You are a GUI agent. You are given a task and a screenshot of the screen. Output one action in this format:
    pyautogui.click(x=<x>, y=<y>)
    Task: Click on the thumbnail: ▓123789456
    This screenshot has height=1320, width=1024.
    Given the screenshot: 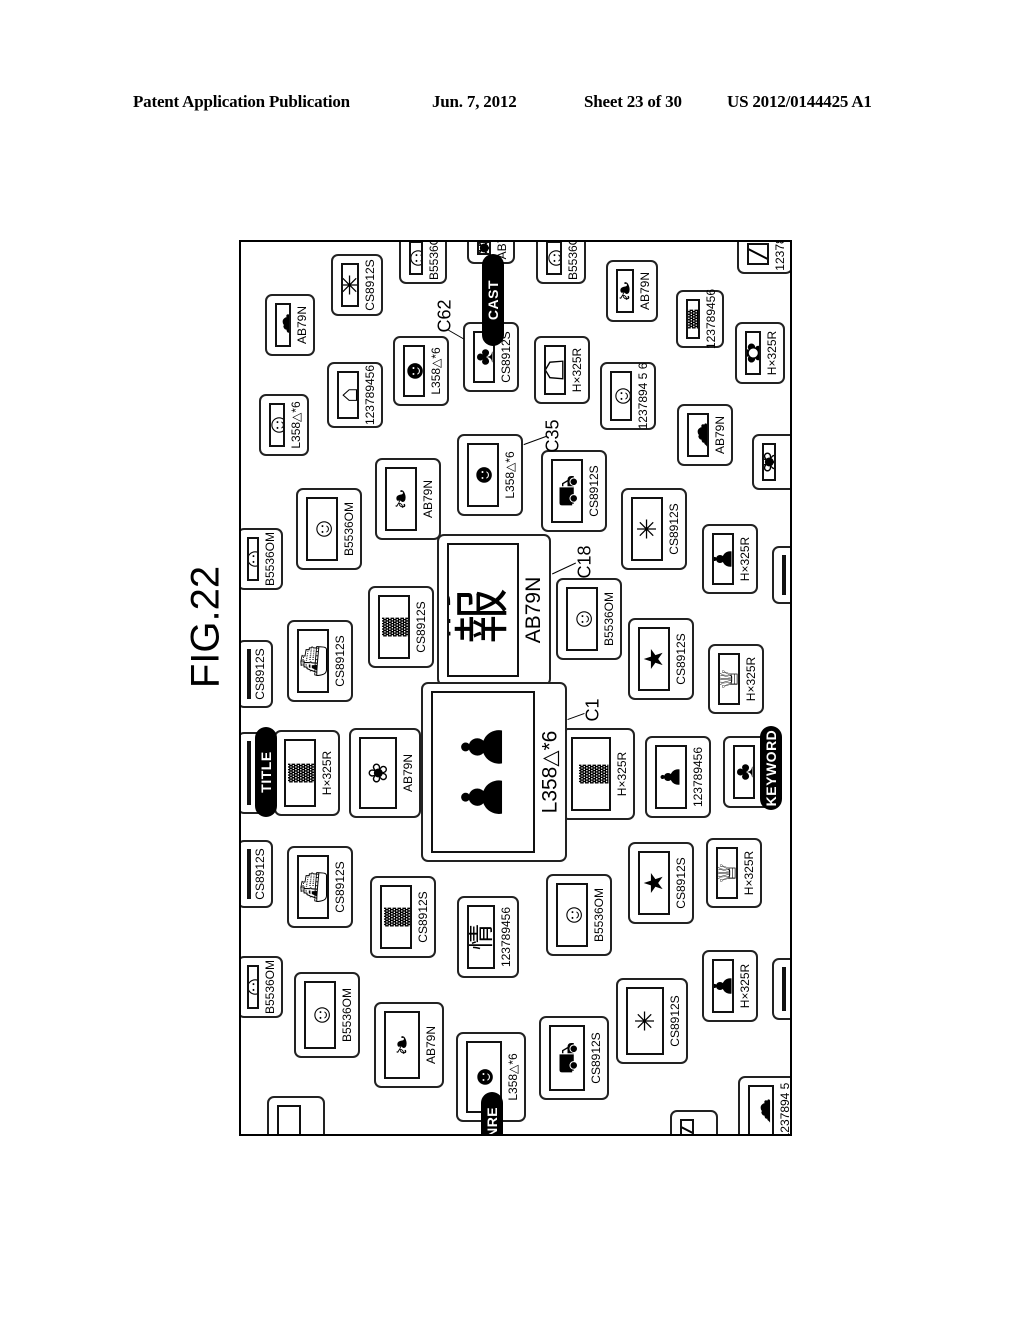 What is the action you would take?
    pyautogui.click(x=700, y=319)
    